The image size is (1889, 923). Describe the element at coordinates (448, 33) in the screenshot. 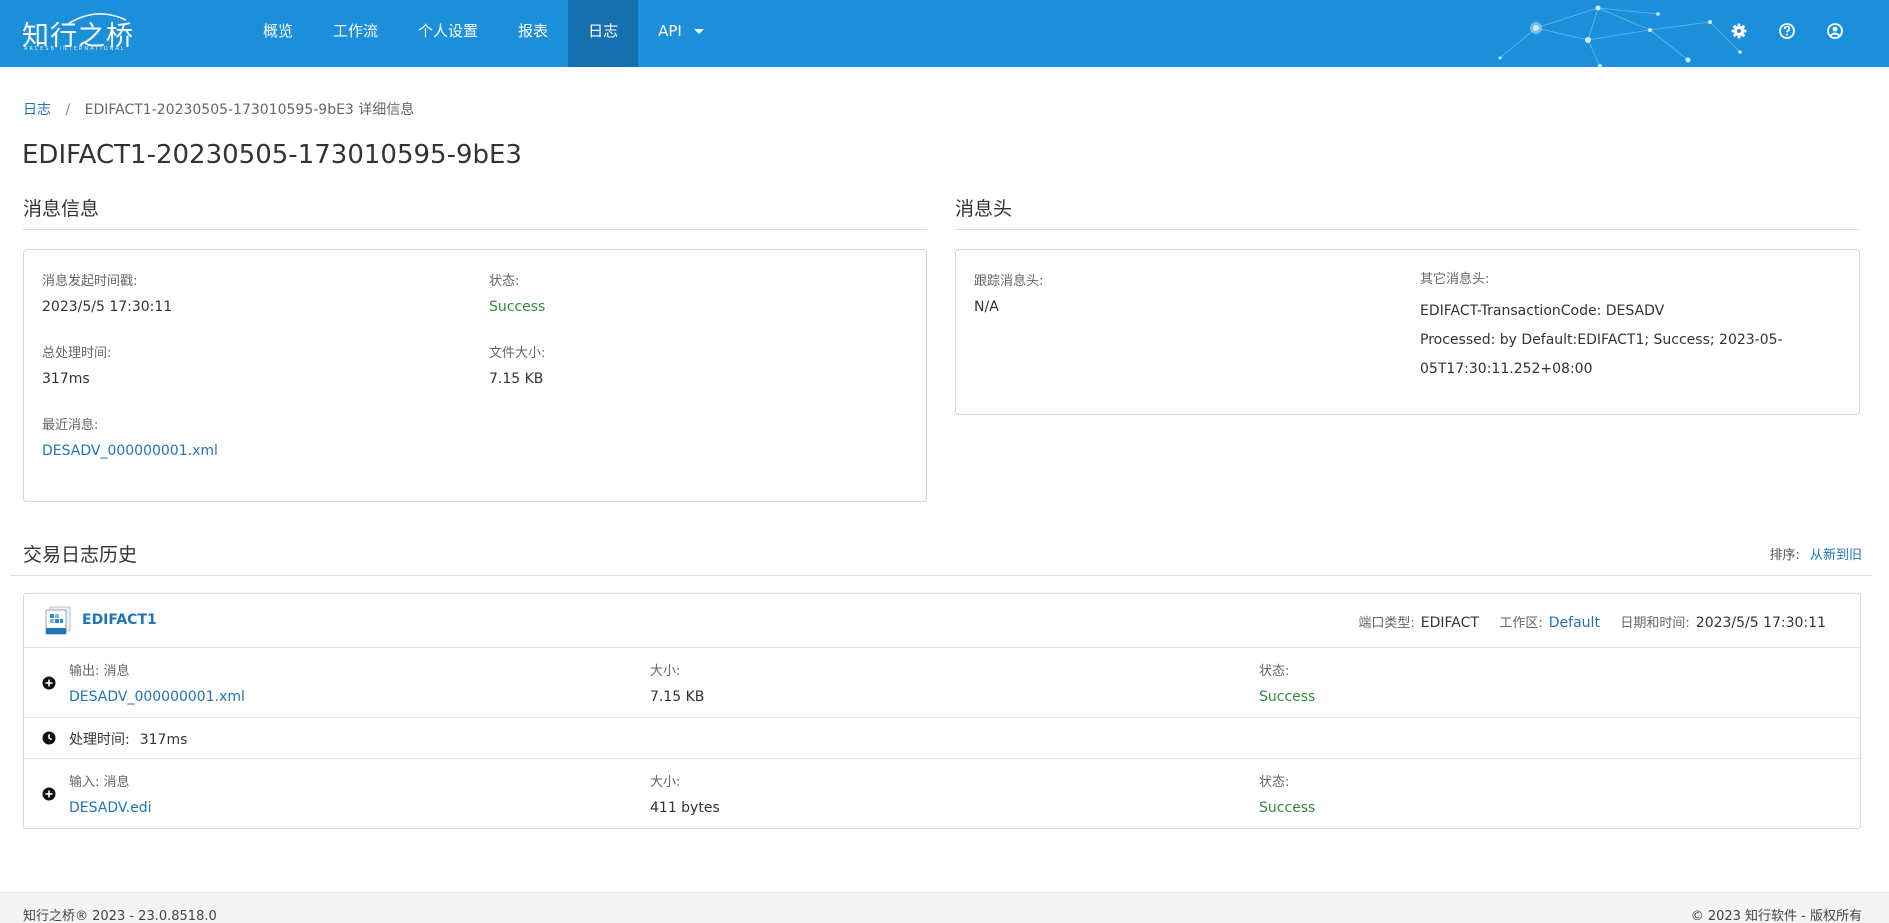

I see `nav-item-profile: 个人设置` at that location.